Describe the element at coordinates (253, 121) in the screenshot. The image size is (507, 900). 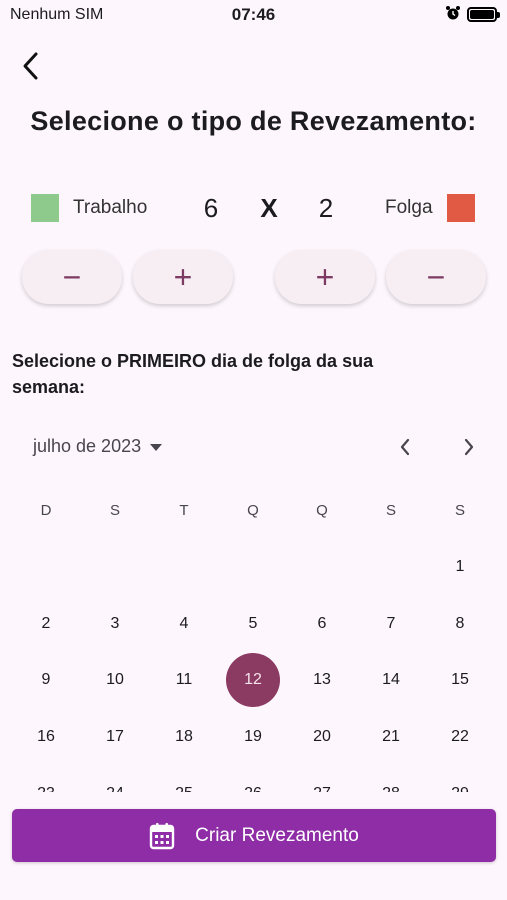
I see `page-title: Selecione o tipo de Revezamento:` at that location.